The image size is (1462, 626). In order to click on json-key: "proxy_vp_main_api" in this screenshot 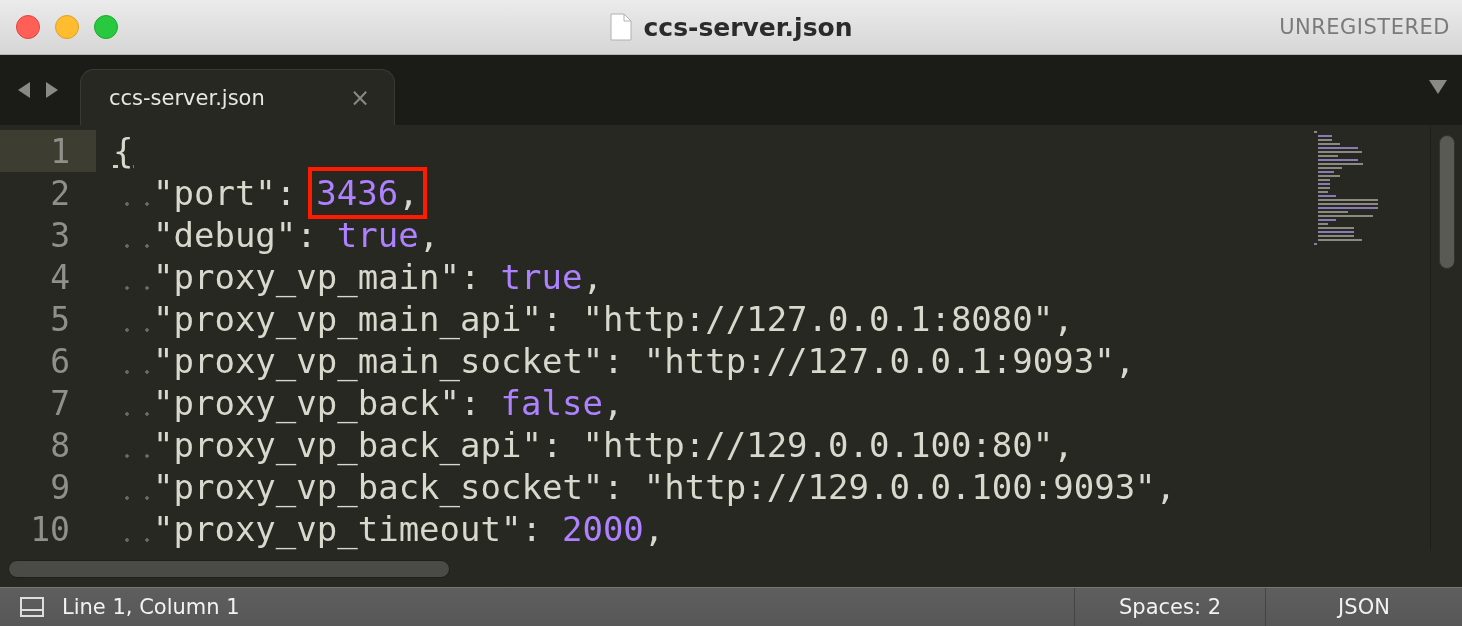, I will do `click(347, 319)`.